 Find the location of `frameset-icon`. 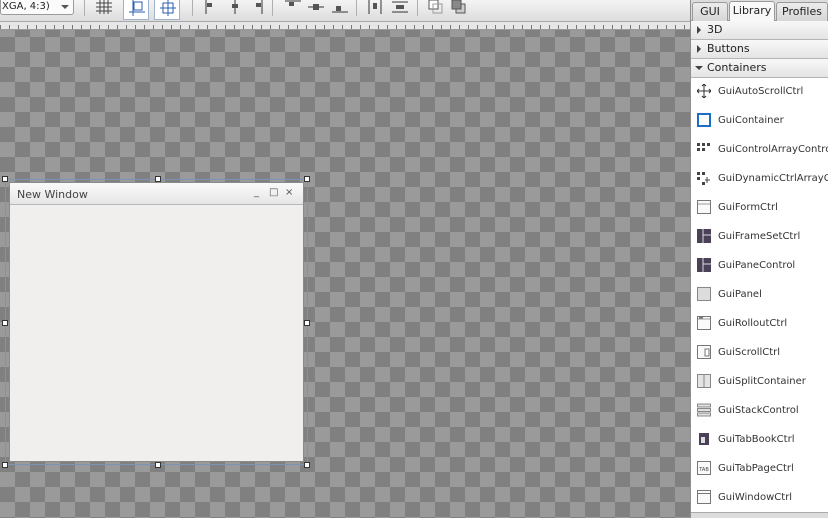

frameset-icon is located at coordinates (704, 236).